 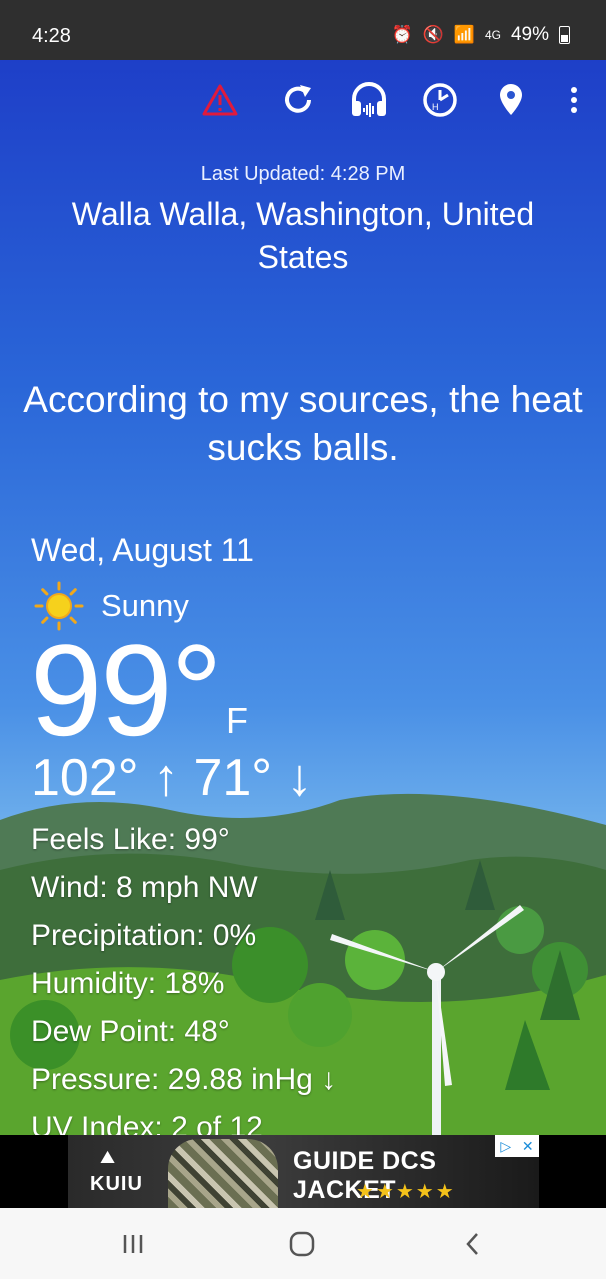 What do you see at coordinates (130, 839) in the screenshot?
I see `detail-feels-like: Feels Like: 99°` at bounding box center [130, 839].